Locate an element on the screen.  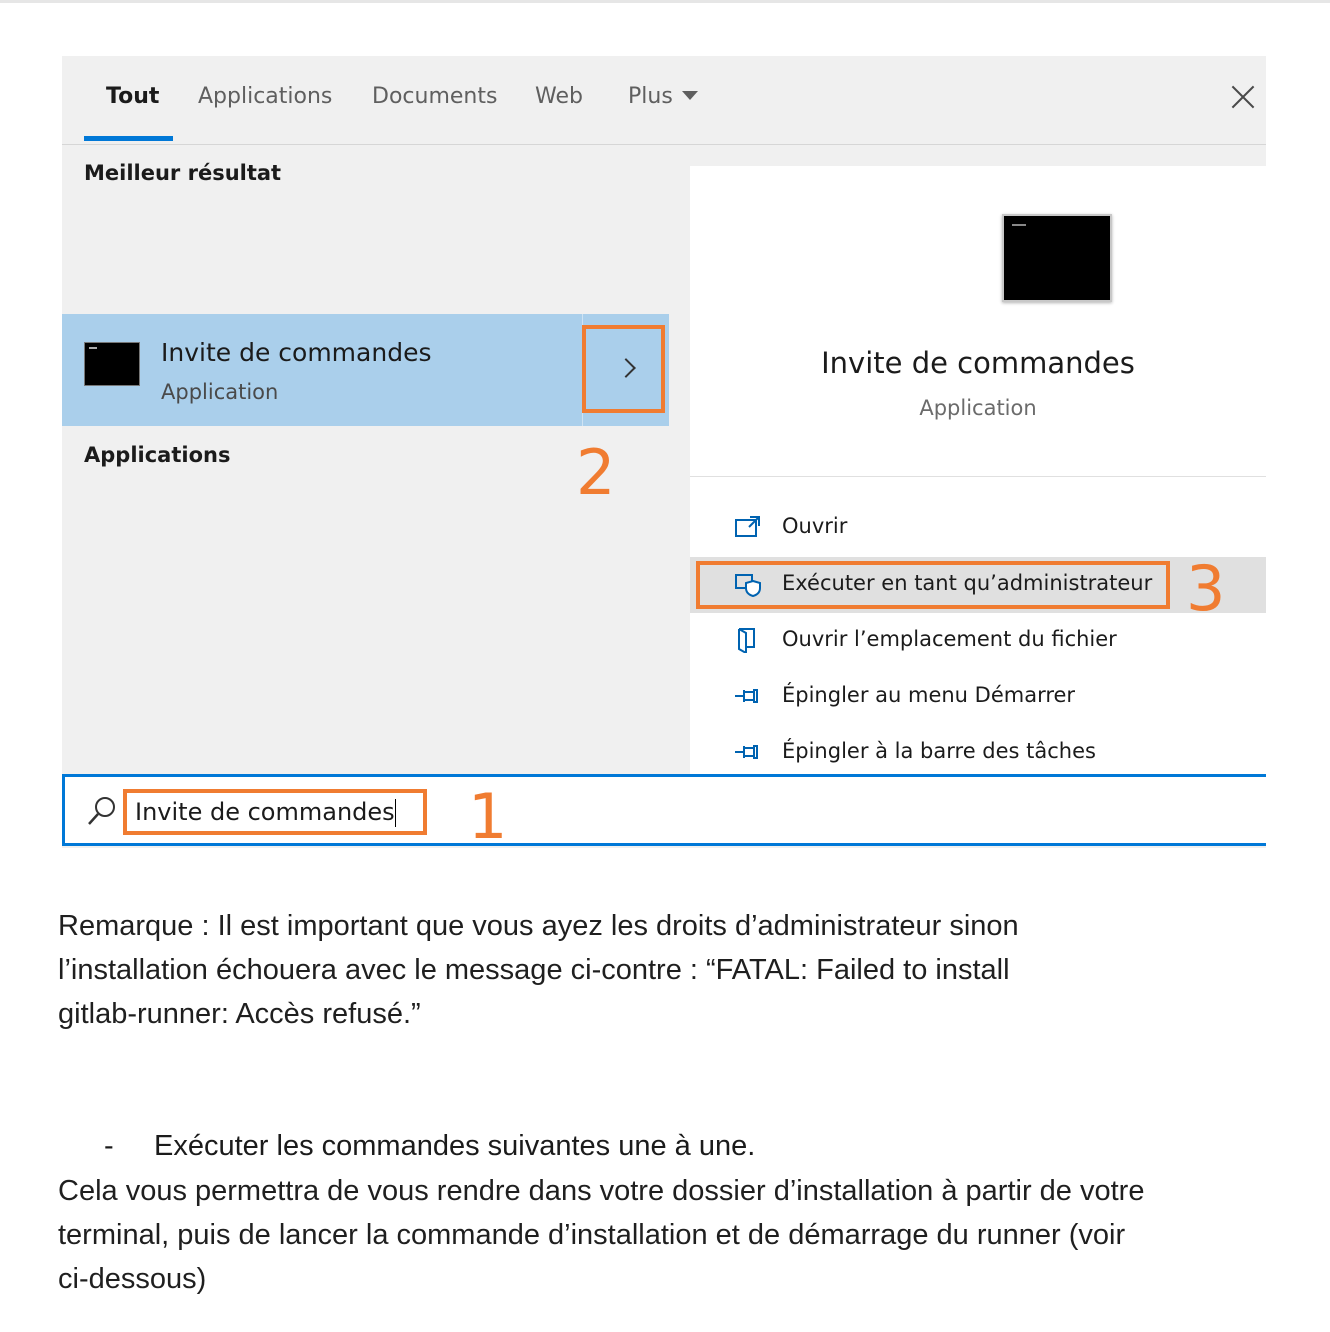
action-pin-start: Épingler au menu Démarrer is located at coordinates (978, 697).